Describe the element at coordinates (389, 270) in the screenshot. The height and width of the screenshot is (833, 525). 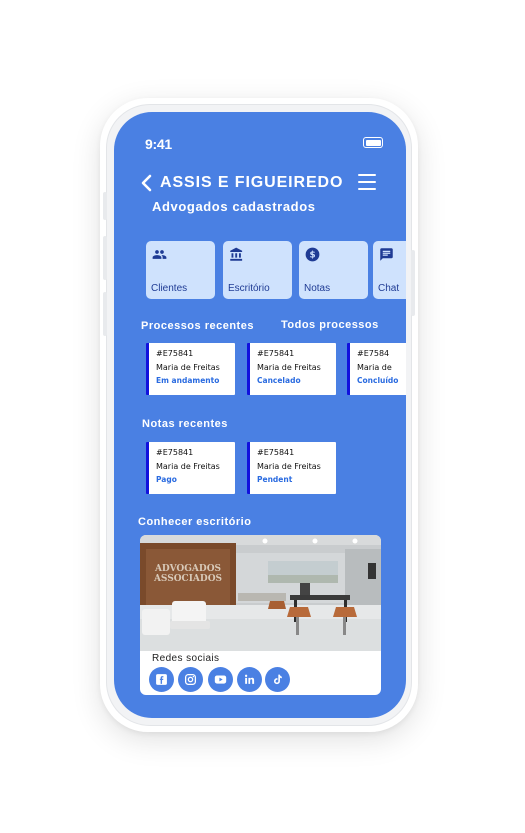
I see `chat-tile: Chat` at that location.